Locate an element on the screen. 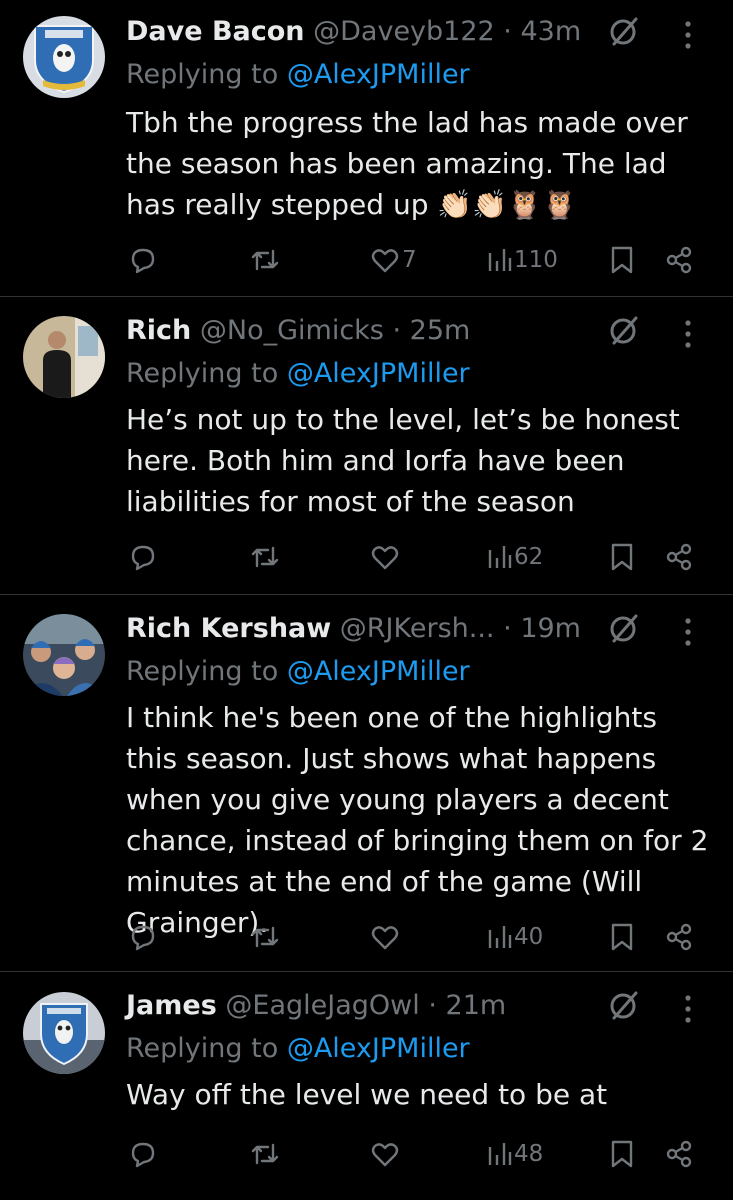 Image resolution: width=733 pixels, height=1200 pixels. user-handle: @EagleJagOwl is located at coordinates (322, 1005).